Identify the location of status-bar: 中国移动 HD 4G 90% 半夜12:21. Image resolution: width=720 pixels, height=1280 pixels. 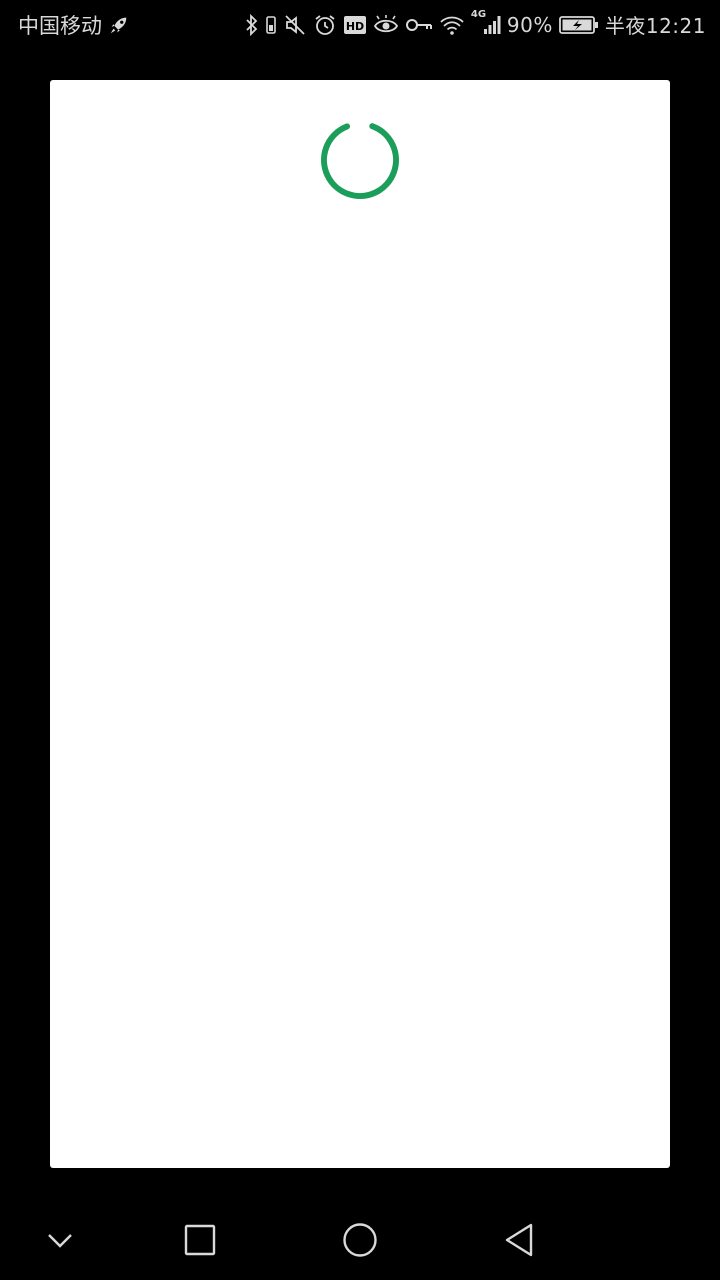
(360, 25).